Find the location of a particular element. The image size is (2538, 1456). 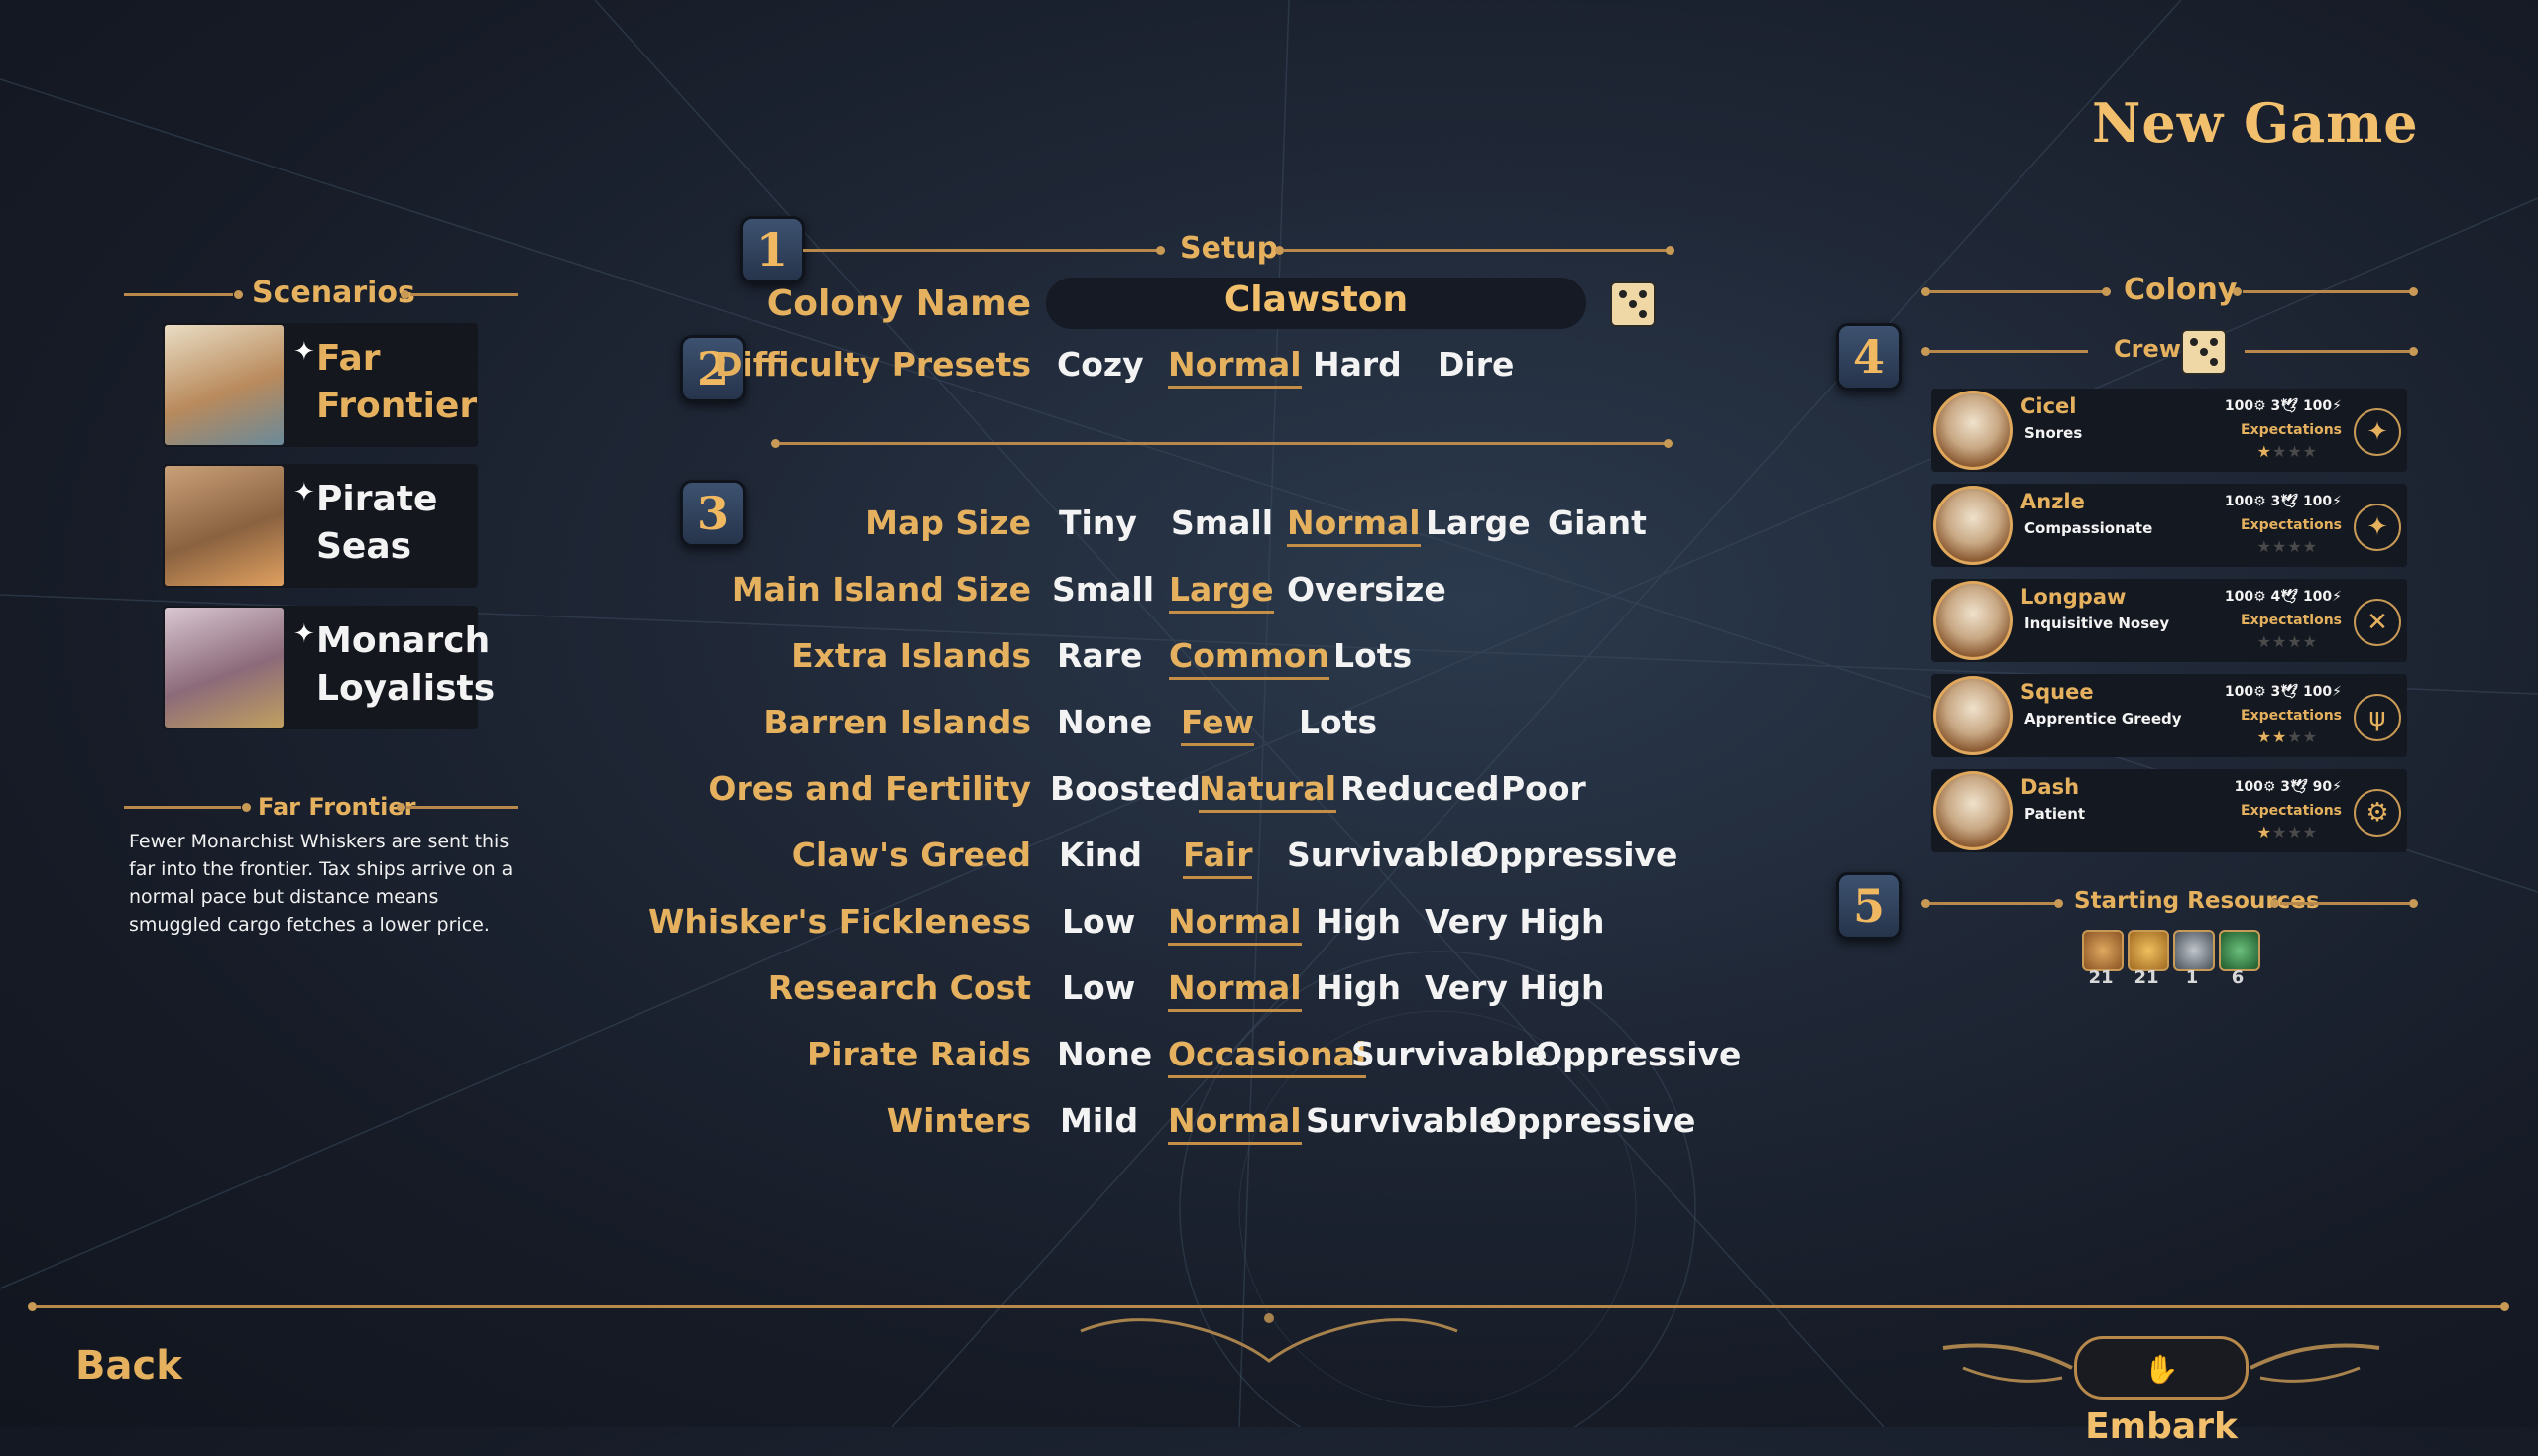

setting-label-extra-islands: Extra Islands is located at coordinates (911, 655).